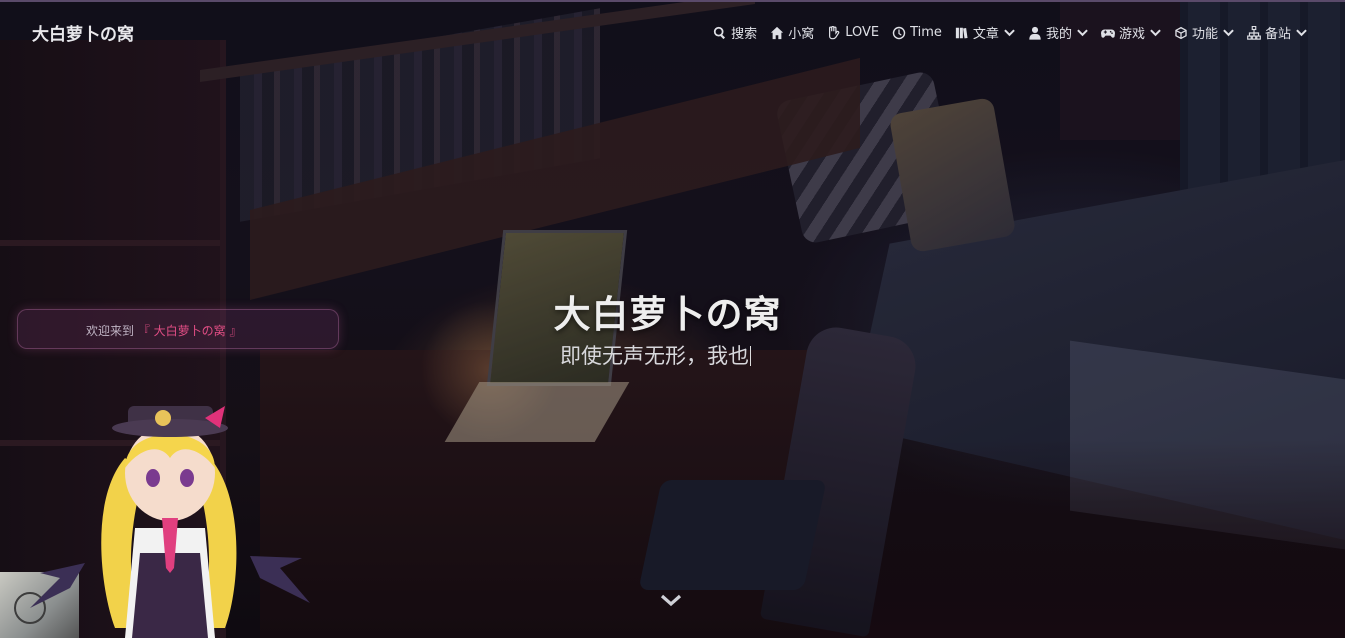 This screenshot has width=1345, height=638. What do you see at coordinates (899, 32) in the screenshot?
I see `clock-icon` at bounding box center [899, 32].